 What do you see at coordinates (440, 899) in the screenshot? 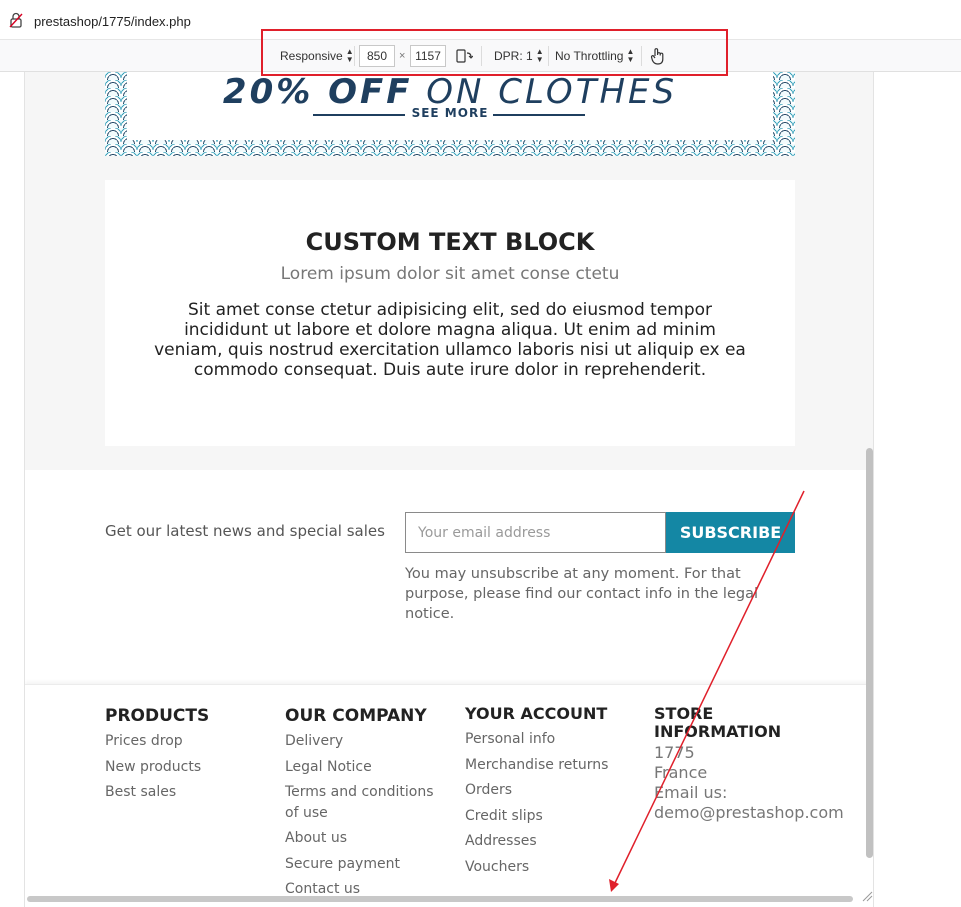
I see `horizontal-scrollbar` at bounding box center [440, 899].